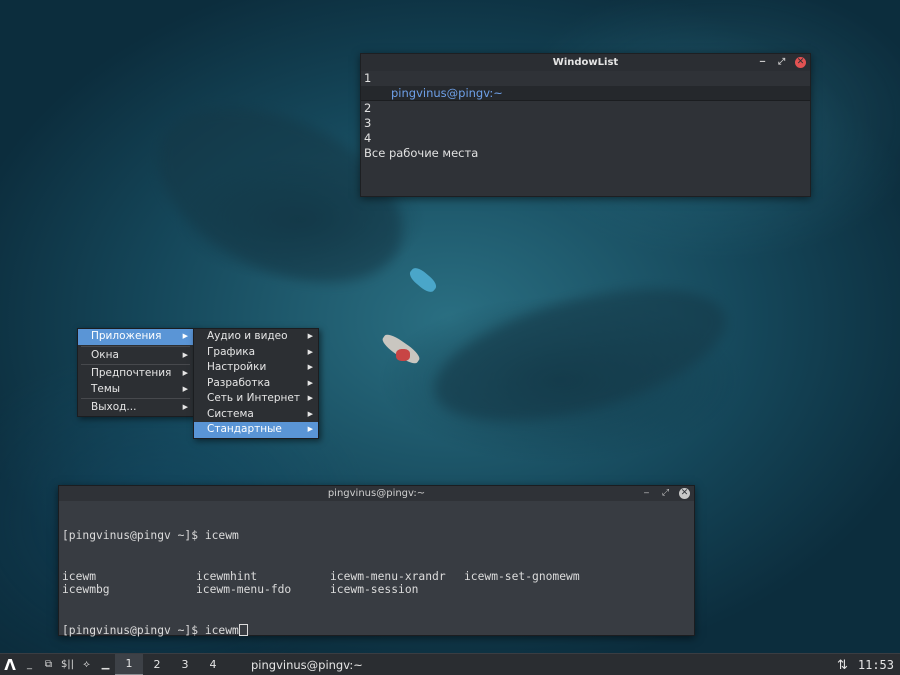  I want to click on submenu-item-graphics: Графика ▶, so click(256, 353).